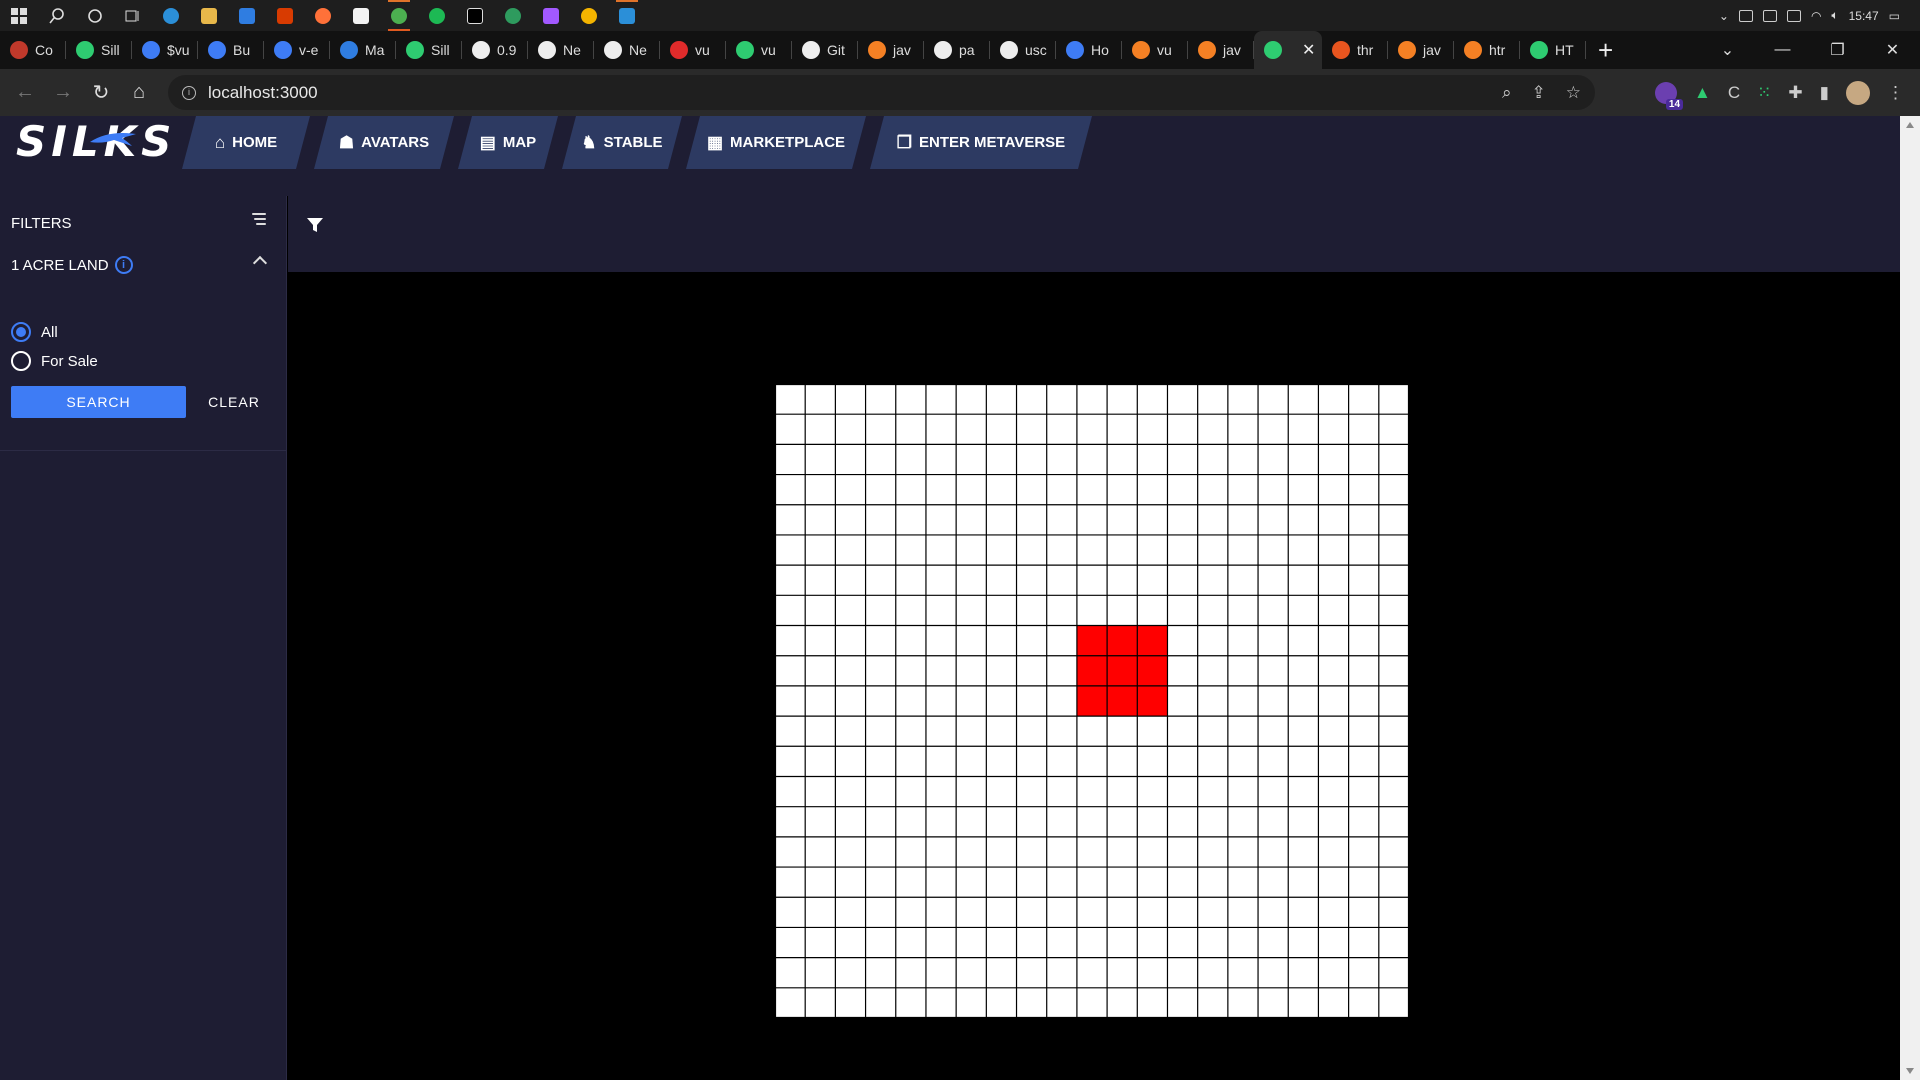 The width and height of the screenshot is (1920, 1080). I want to click on browser-tab: $vu, so click(165, 50).